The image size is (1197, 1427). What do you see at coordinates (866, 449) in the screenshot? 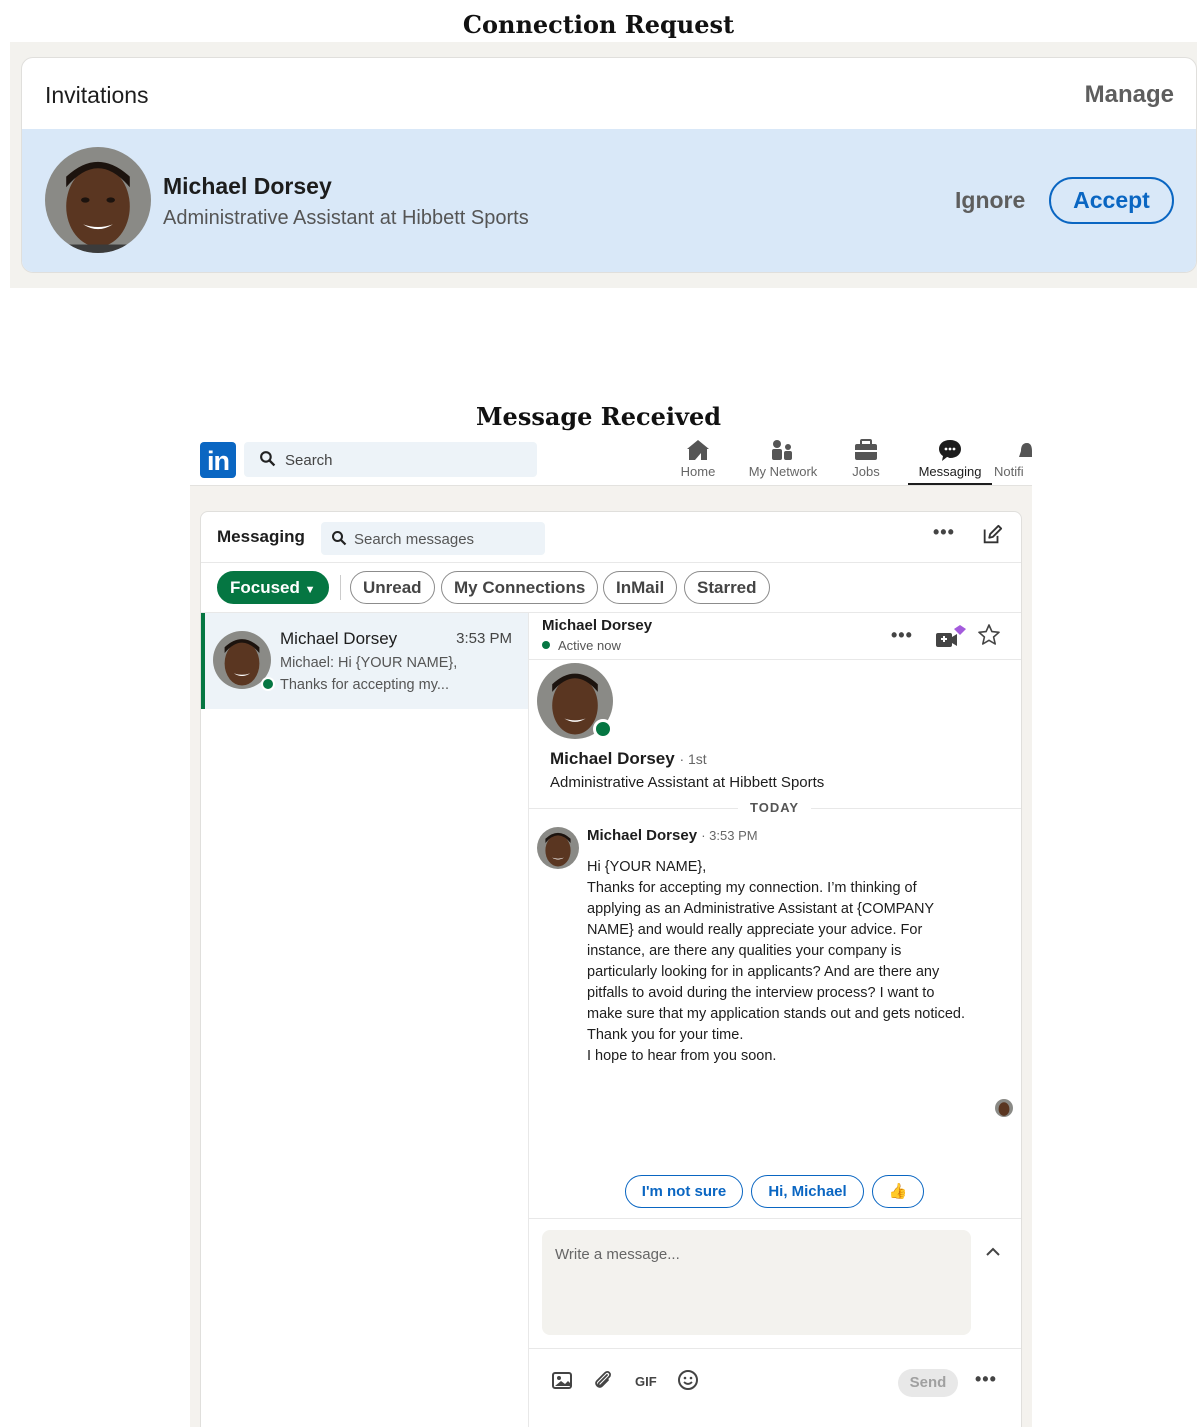
I see `briefcase-icon` at bounding box center [866, 449].